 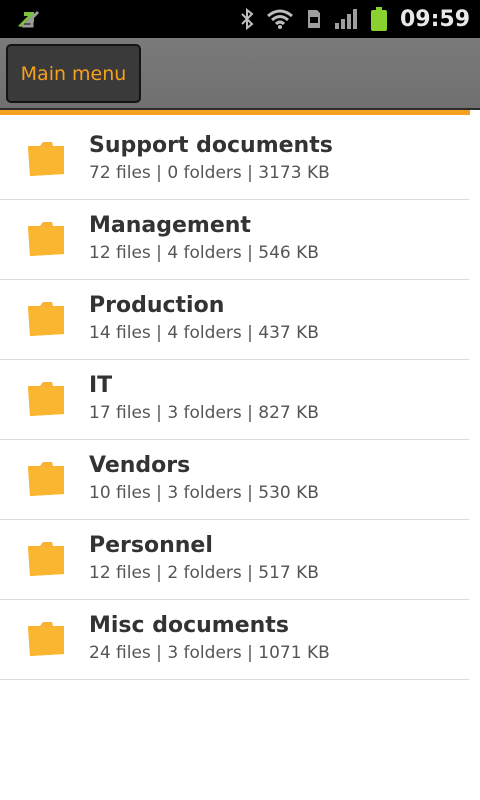 I want to click on folder-info: 72 files | 0 folders | 3173 KB, so click(x=209, y=173).